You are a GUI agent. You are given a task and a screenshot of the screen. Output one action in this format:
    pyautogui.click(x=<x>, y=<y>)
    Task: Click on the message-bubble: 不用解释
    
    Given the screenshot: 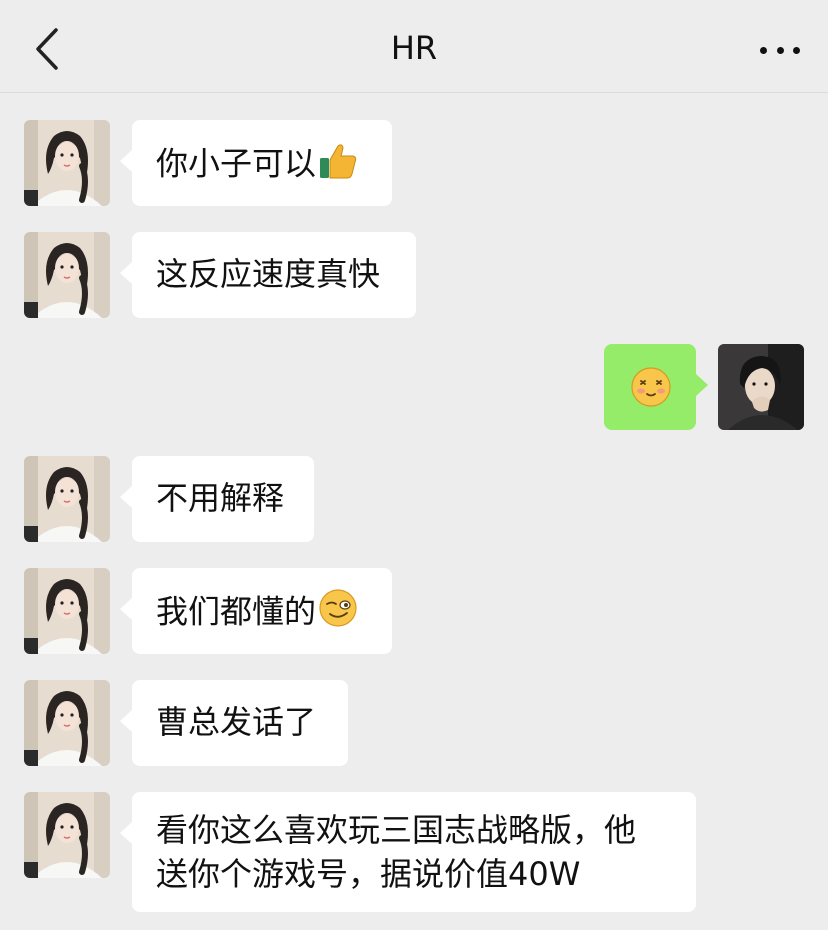 What is the action you would take?
    pyautogui.click(x=217, y=499)
    